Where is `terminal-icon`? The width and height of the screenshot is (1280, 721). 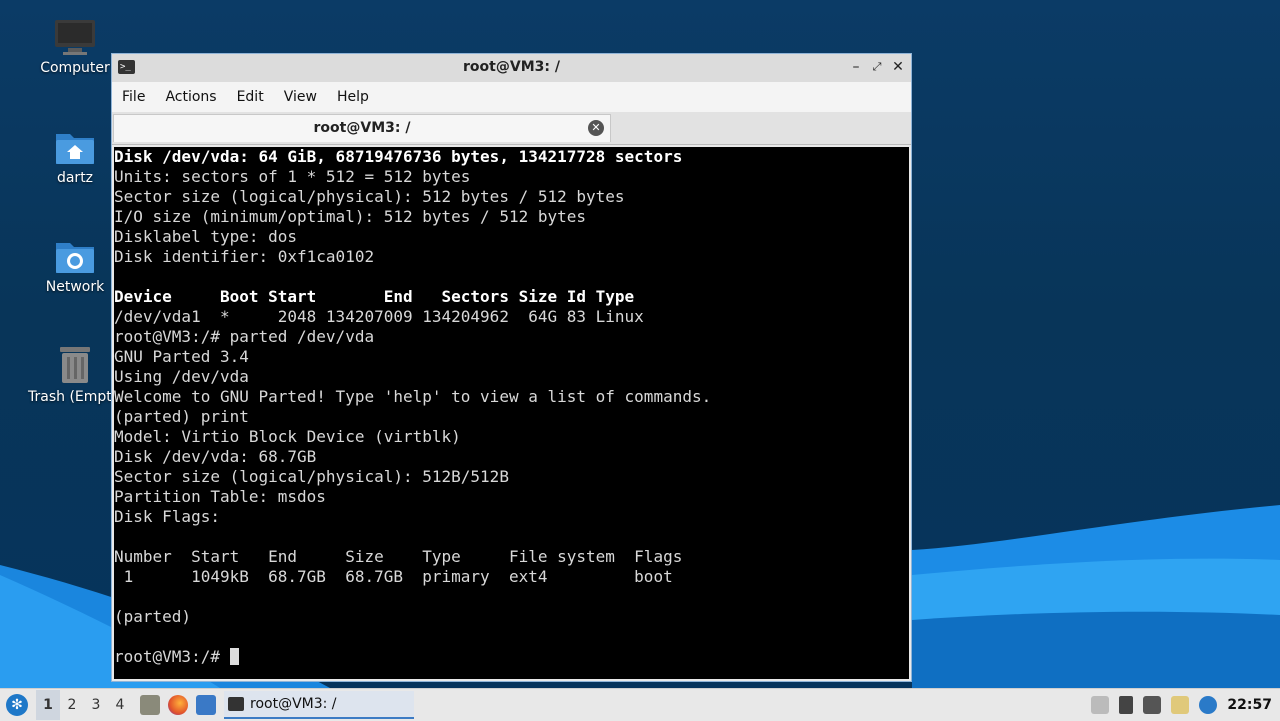
terminal-icon is located at coordinates (236, 704).